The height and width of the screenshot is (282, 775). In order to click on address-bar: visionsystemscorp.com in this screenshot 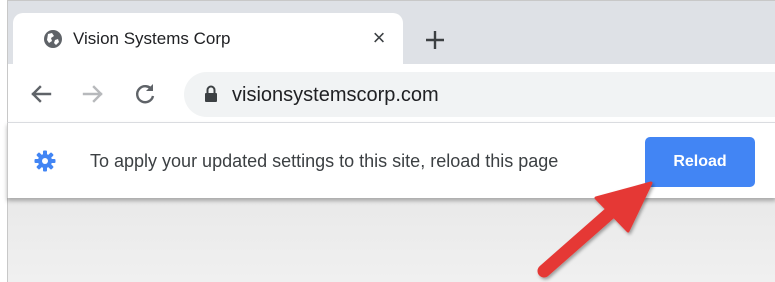, I will do `click(479, 94)`.